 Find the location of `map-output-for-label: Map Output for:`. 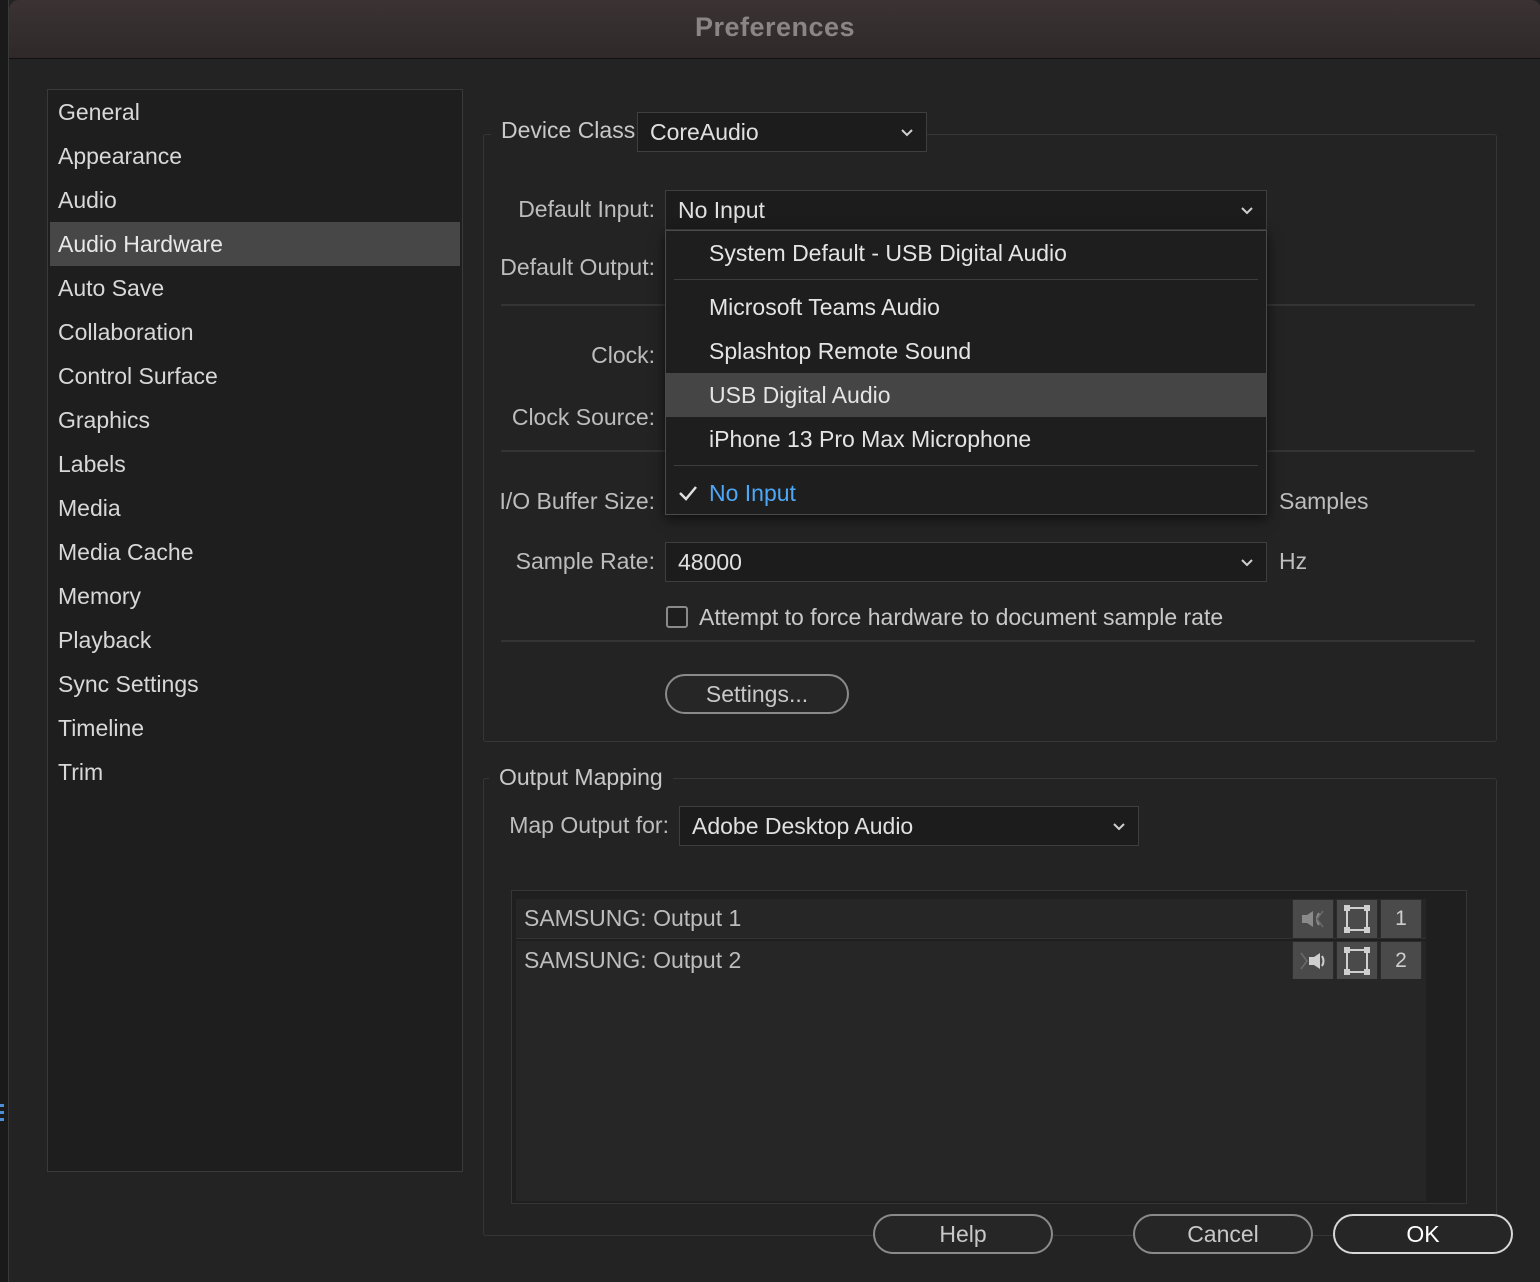

map-output-for-label: Map Output for: is located at coordinates (589, 825).